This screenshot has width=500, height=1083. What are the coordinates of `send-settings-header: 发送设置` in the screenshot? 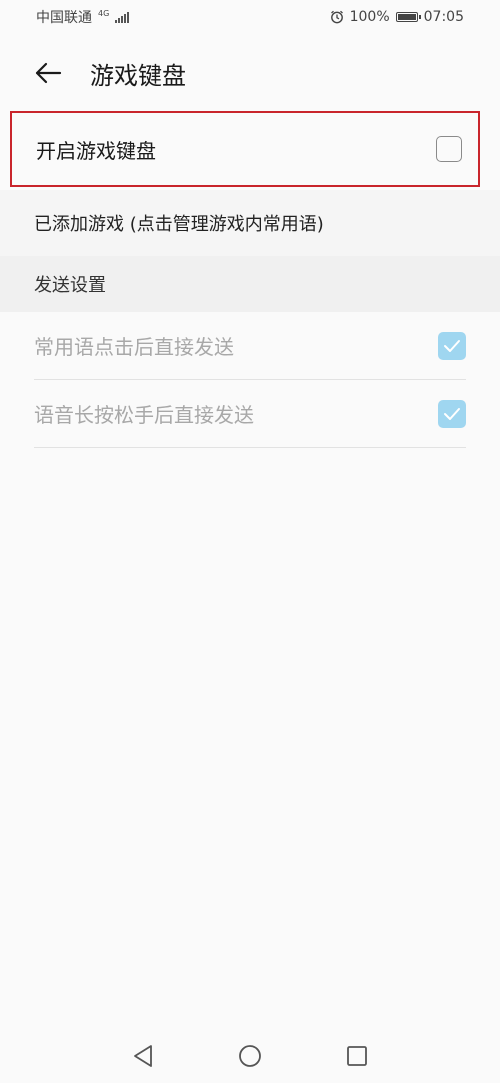 It's located at (250, 284).